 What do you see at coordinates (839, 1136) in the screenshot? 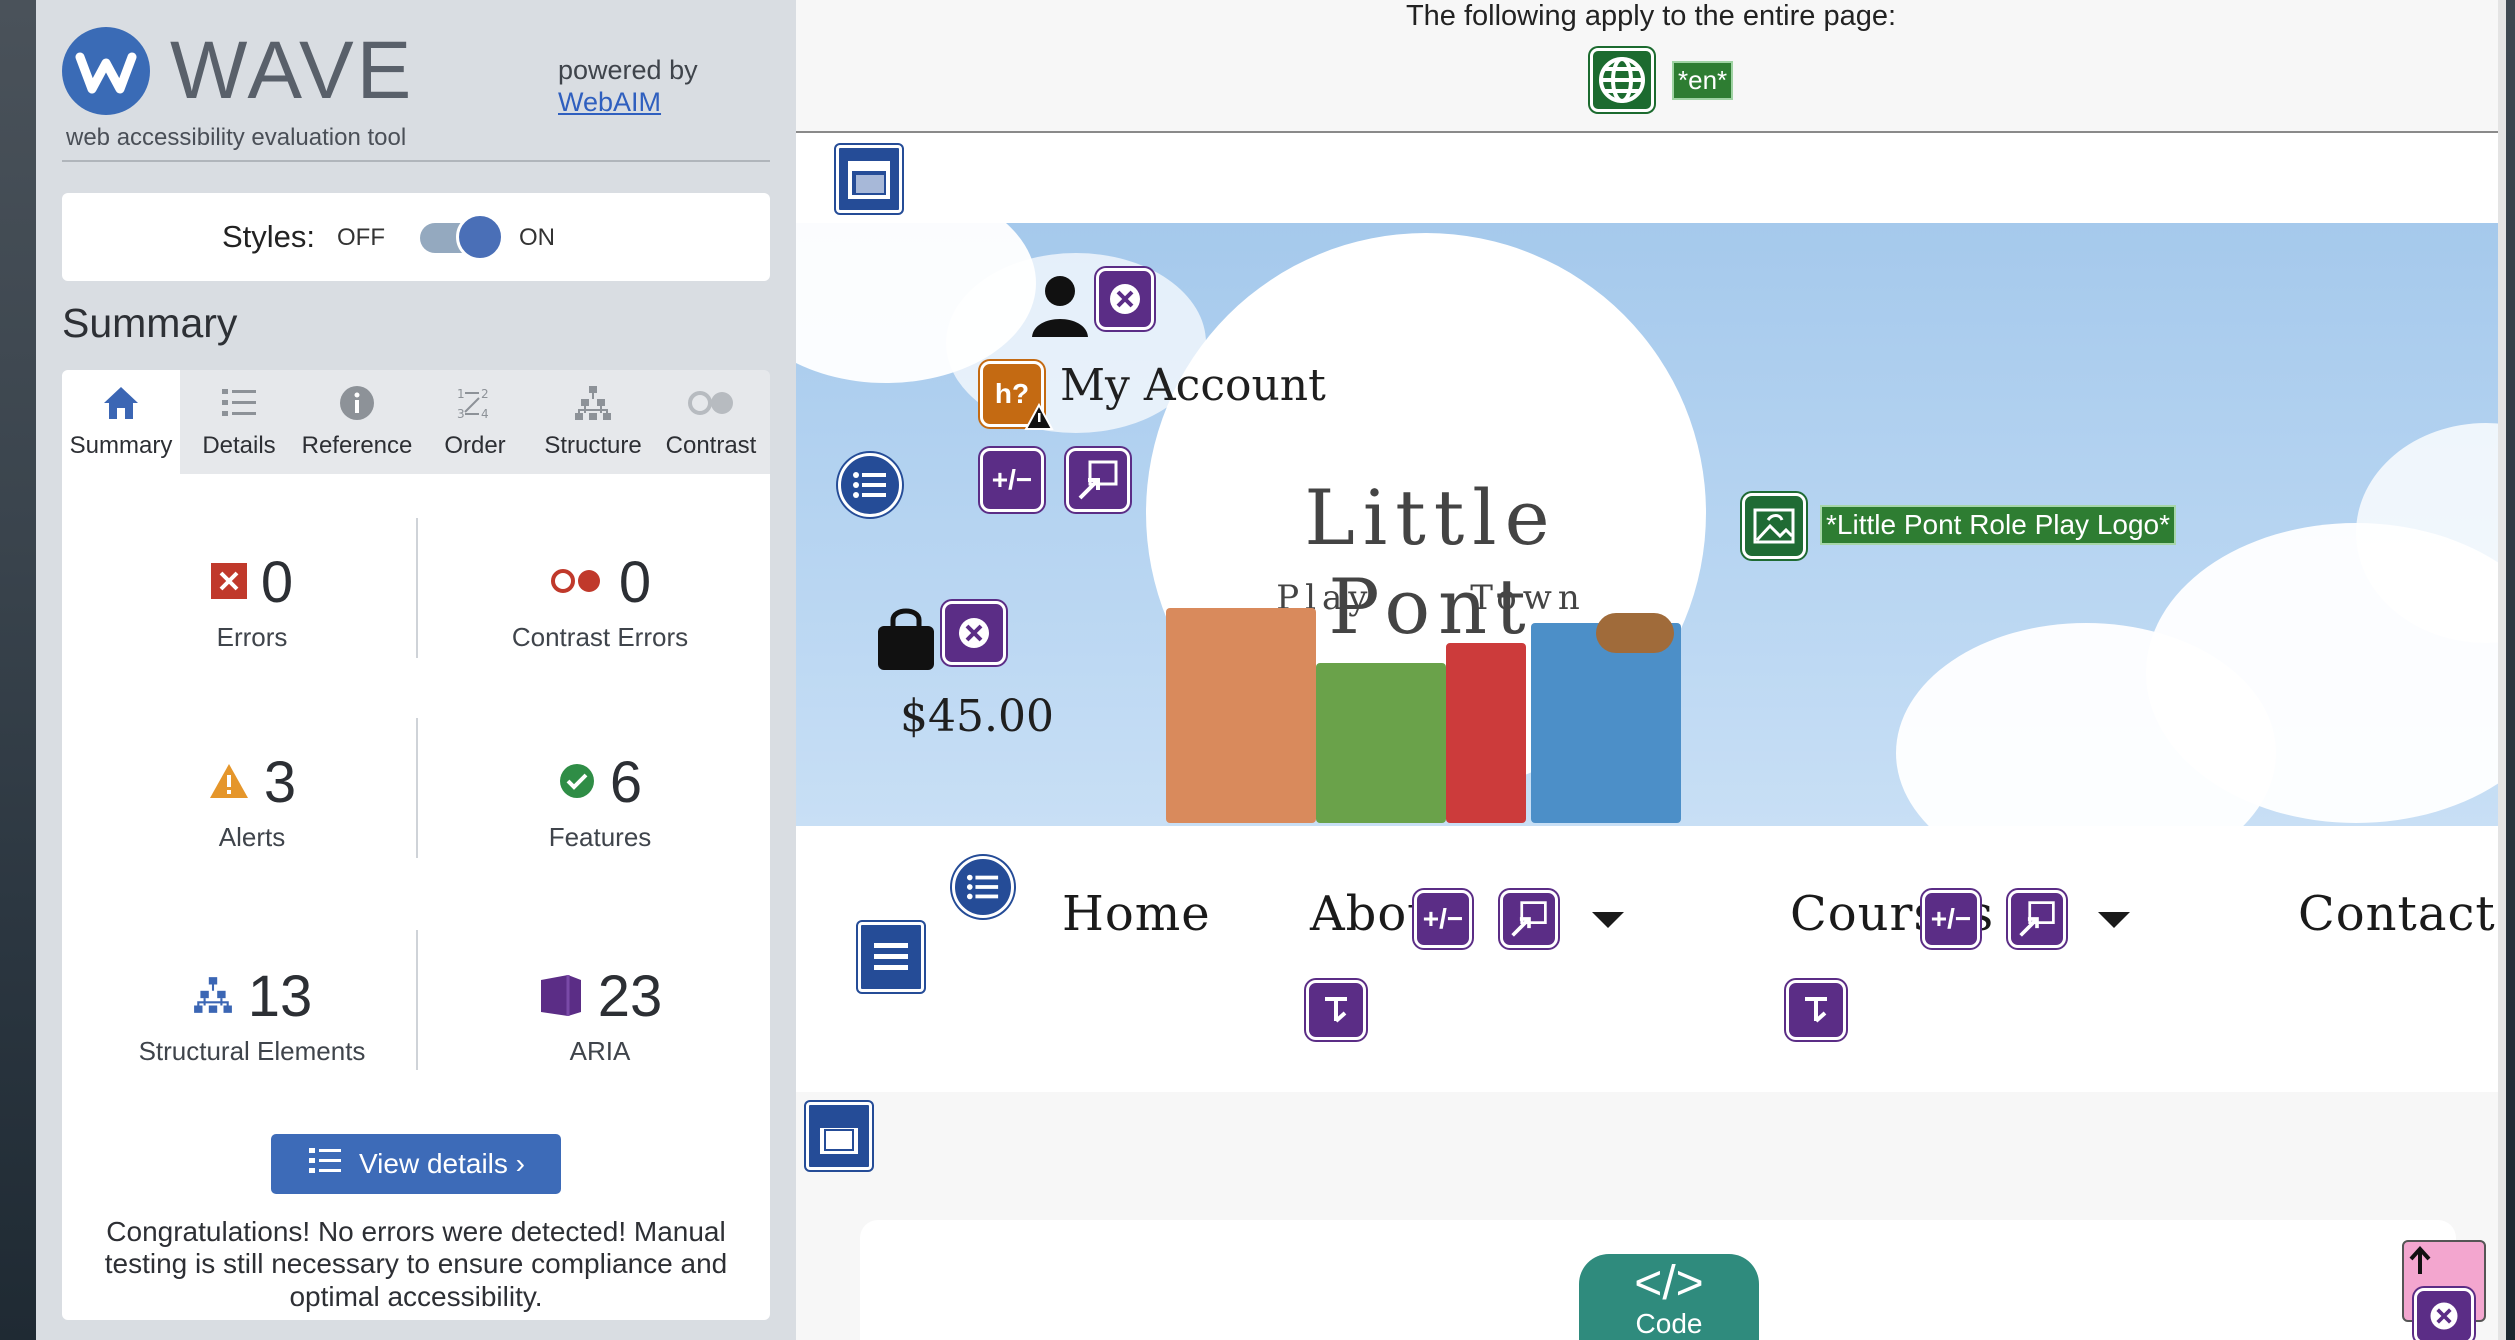
I see `main-region-icon` at bounding box center [839, 1136].